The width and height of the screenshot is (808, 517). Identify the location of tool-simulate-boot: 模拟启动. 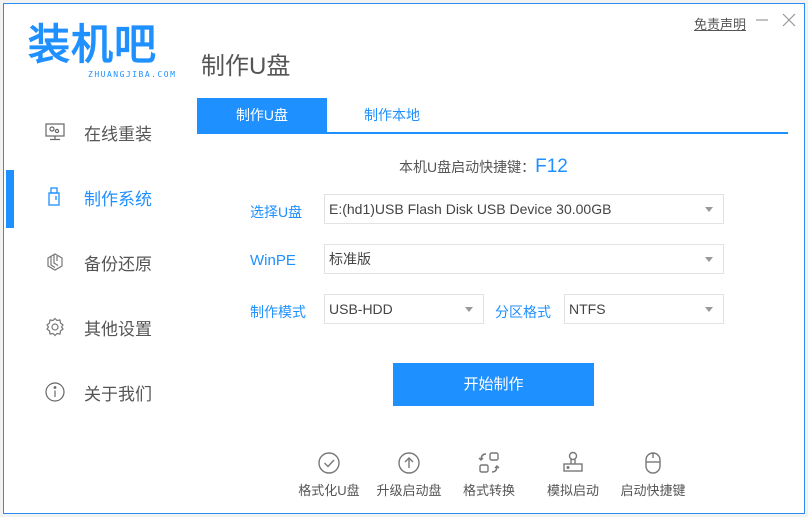
(573, 474).